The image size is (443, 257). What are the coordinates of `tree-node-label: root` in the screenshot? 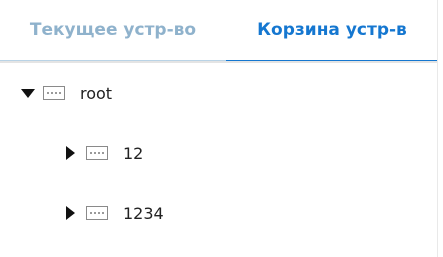 It's located at (96, 93).